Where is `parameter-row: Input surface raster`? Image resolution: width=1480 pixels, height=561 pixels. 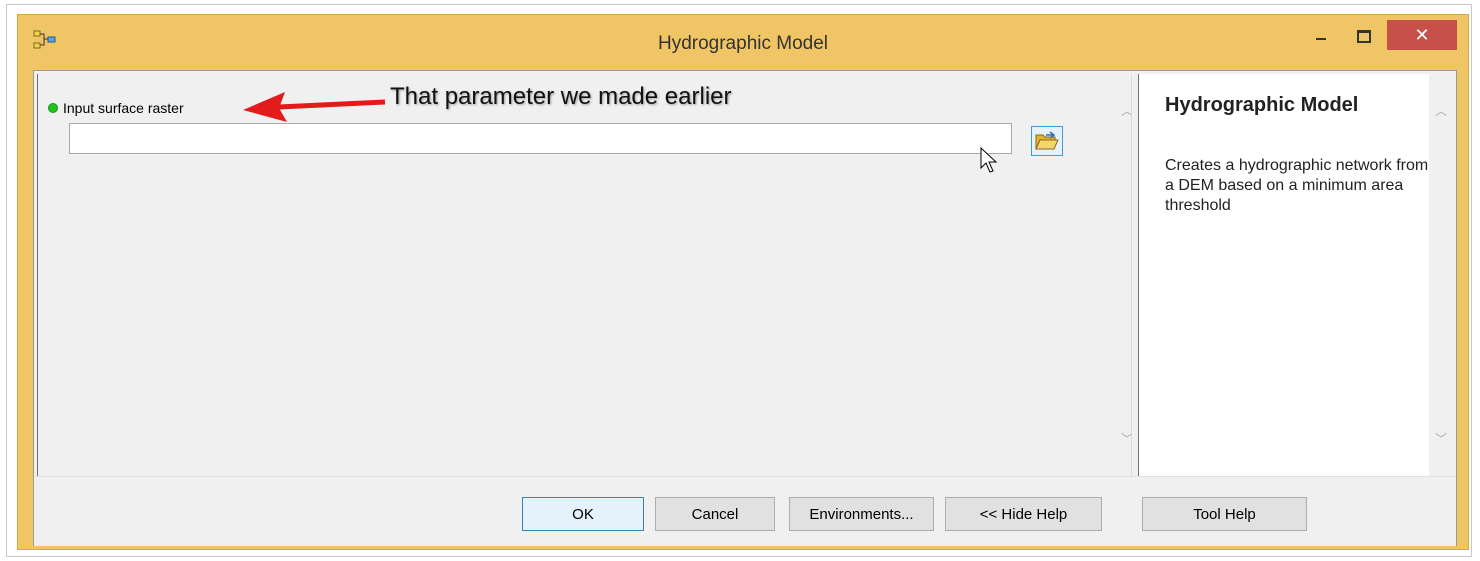 parameter-row: Input surface raster is located at coordinates (116, 108).